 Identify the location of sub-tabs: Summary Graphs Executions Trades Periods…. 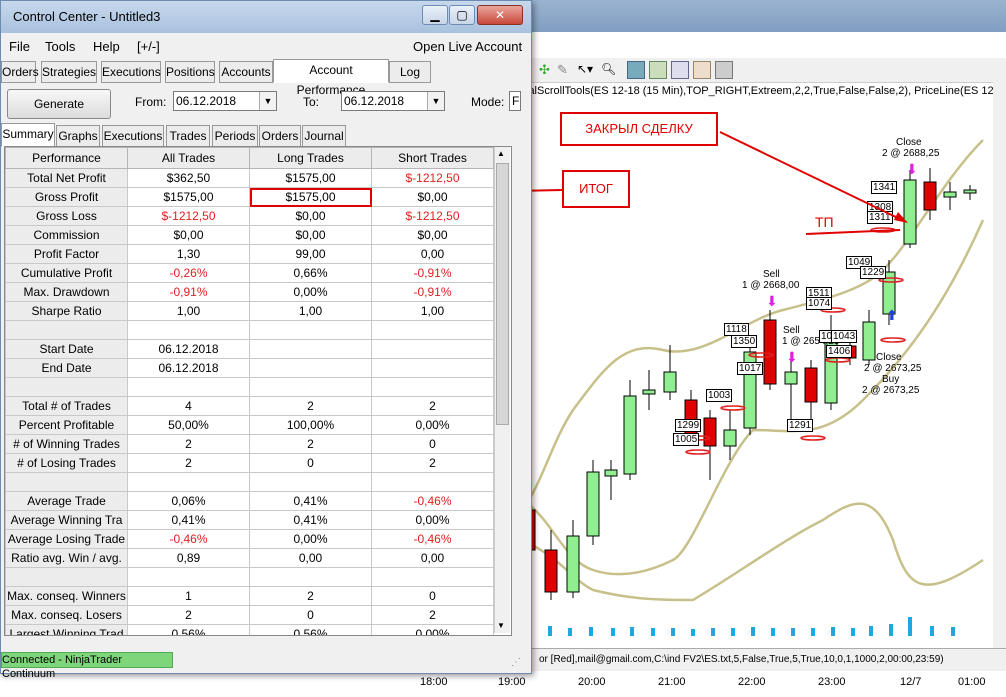
(261, 135).